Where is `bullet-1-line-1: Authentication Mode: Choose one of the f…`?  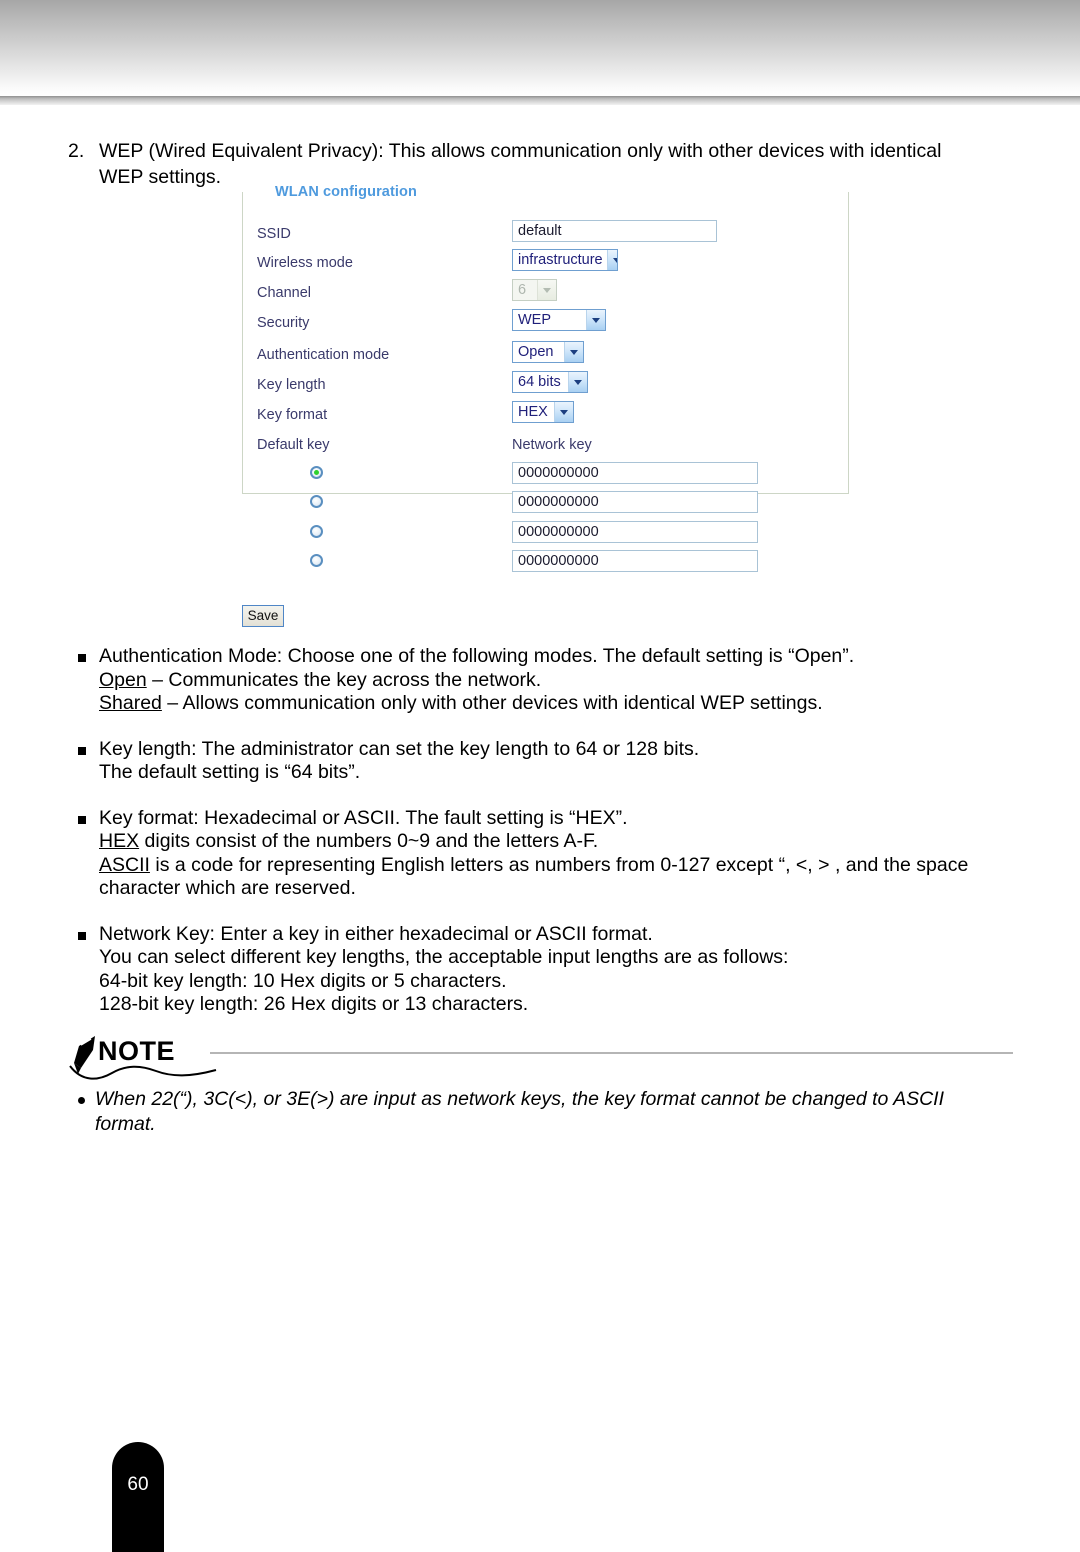
bullet-1-line-1: Authentication Mode: Choose one of the f… is located at coordinates (477, 656).